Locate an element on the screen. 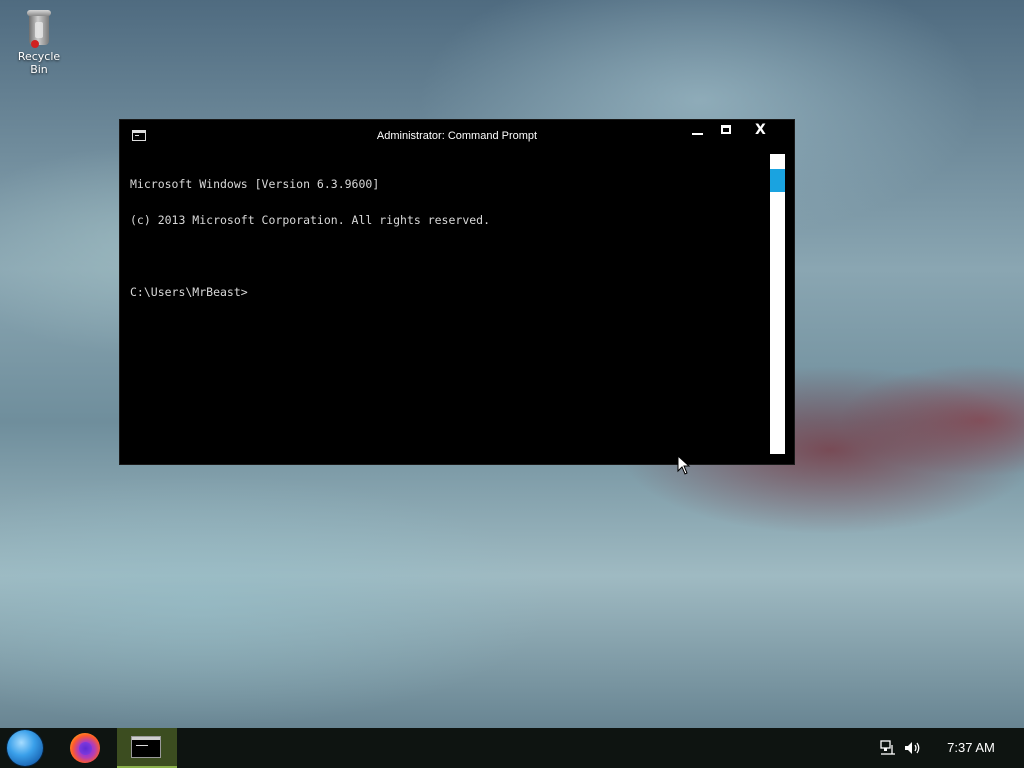  close-button: X is located at coordinates (761, 133).